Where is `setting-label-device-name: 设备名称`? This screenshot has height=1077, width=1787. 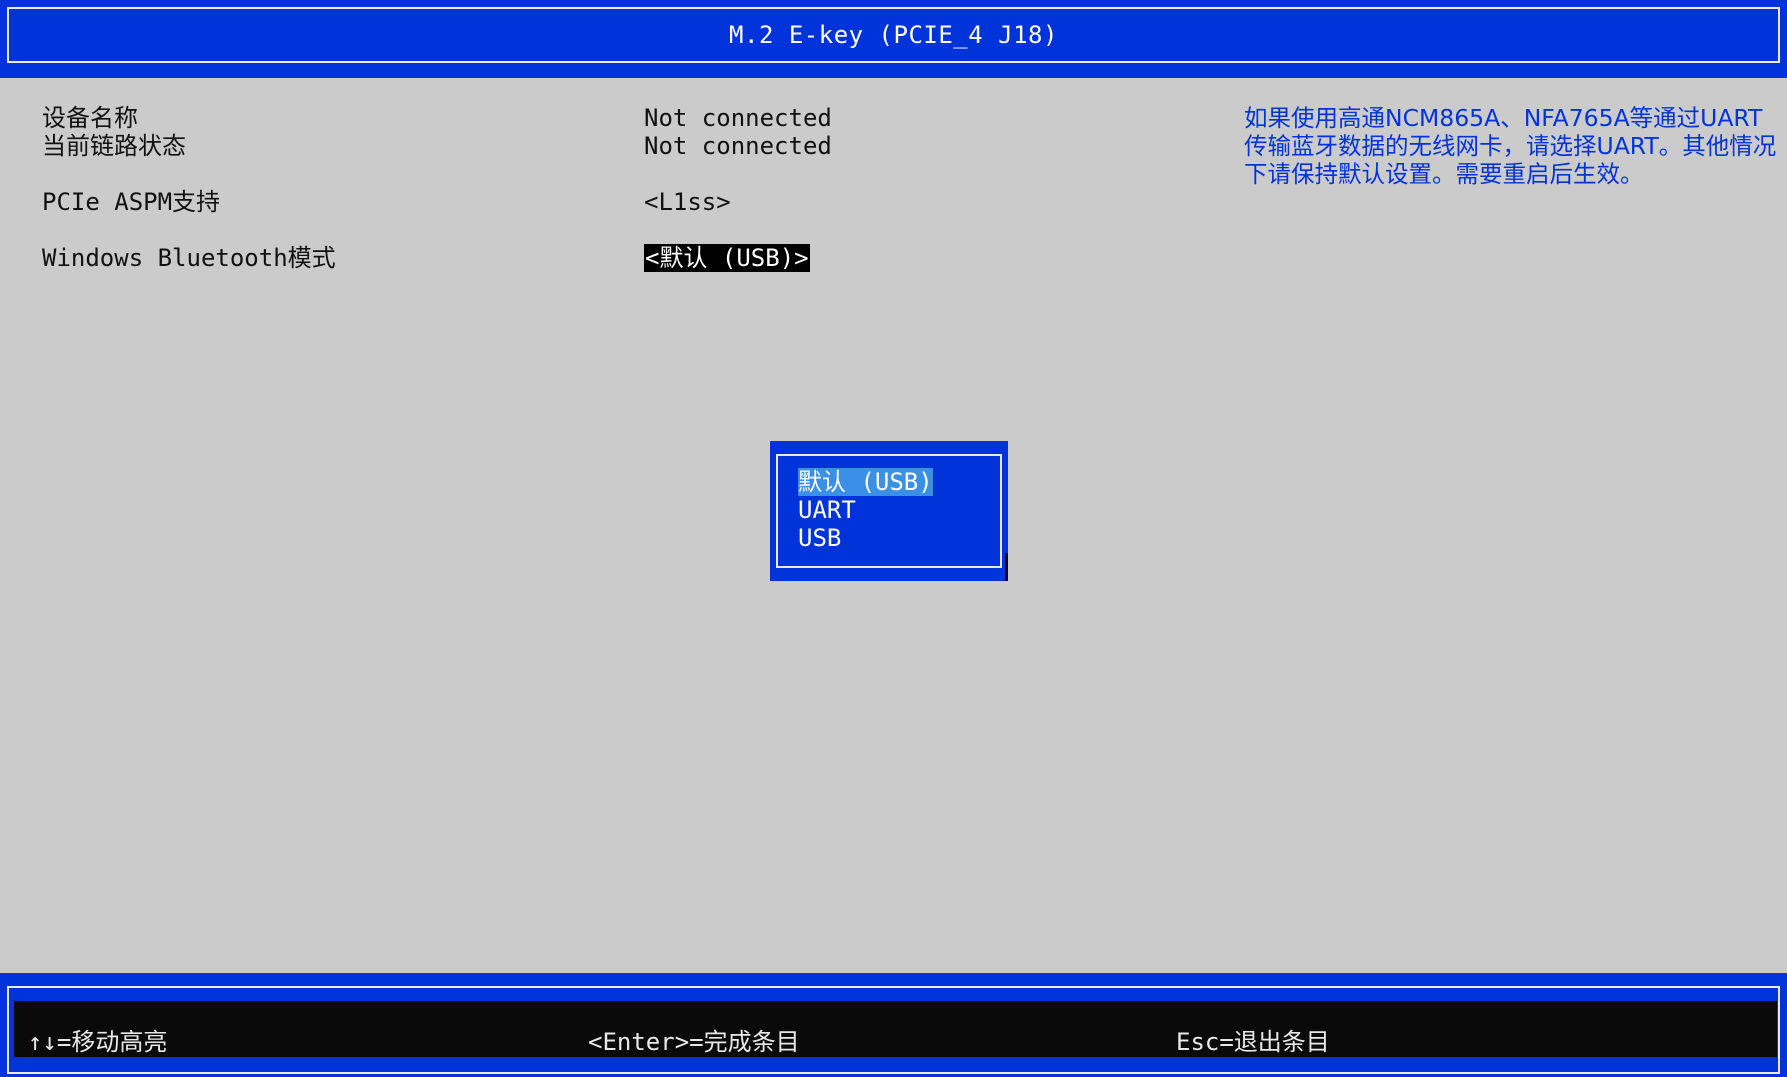
setting-label-device-name: 设备名称 is located at coordinates (90, 118).